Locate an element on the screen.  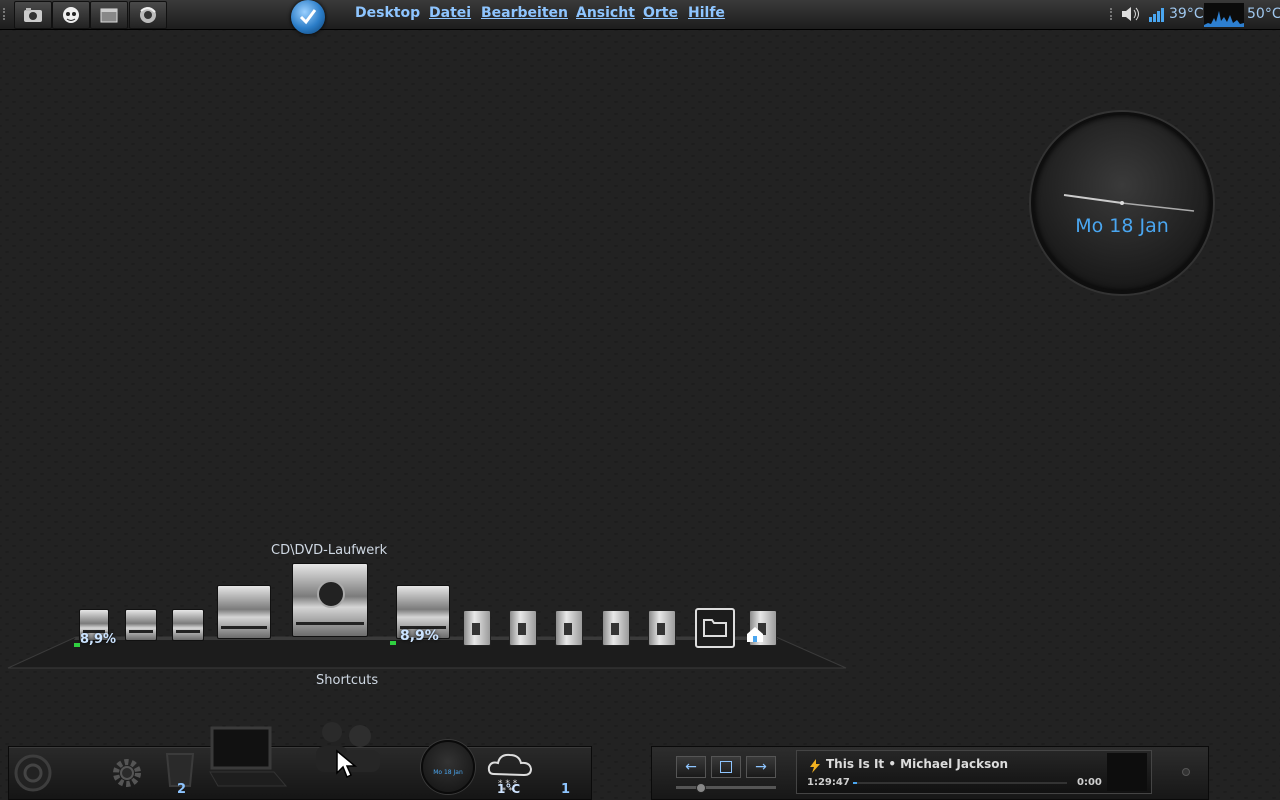
track-progress-bar is located at coordinates (960, 783).